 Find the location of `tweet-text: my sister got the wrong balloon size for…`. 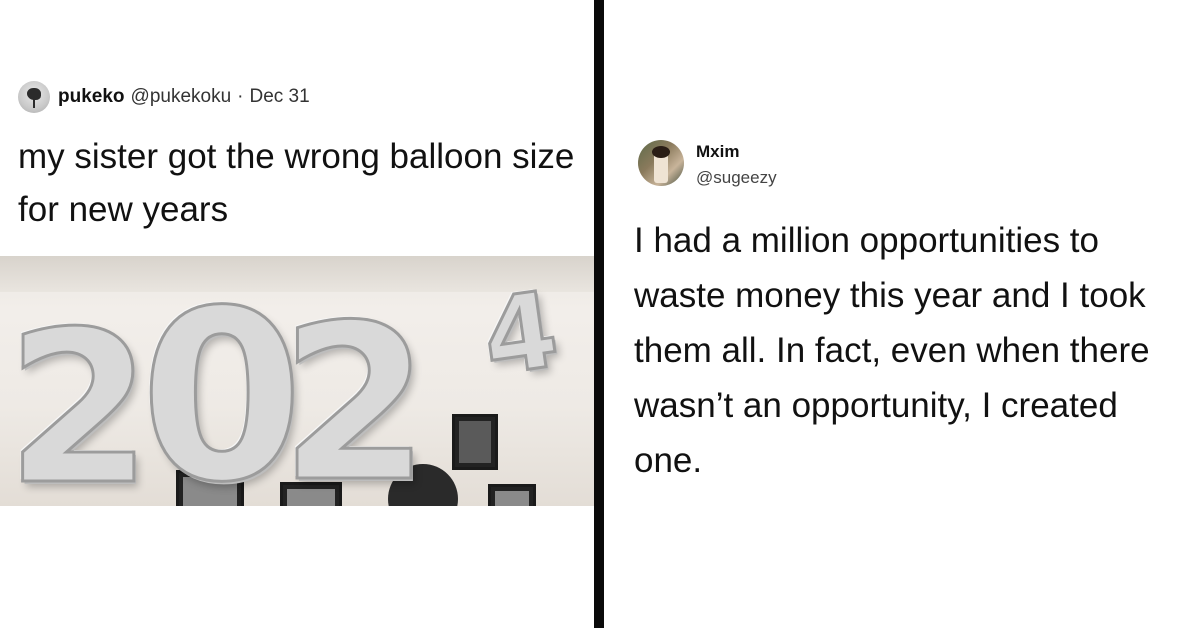

tweet-text: my sister got the wrong balloon size for… is located at coordinates (296, 183).